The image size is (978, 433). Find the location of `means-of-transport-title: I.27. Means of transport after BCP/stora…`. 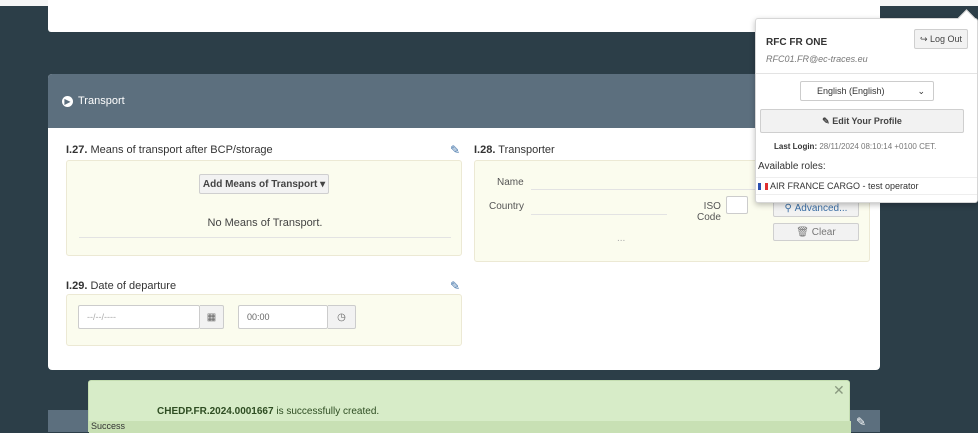

means-of-transport-title: I.27. Means of transport after BCP/stora… is located at coordinates (169, 150).